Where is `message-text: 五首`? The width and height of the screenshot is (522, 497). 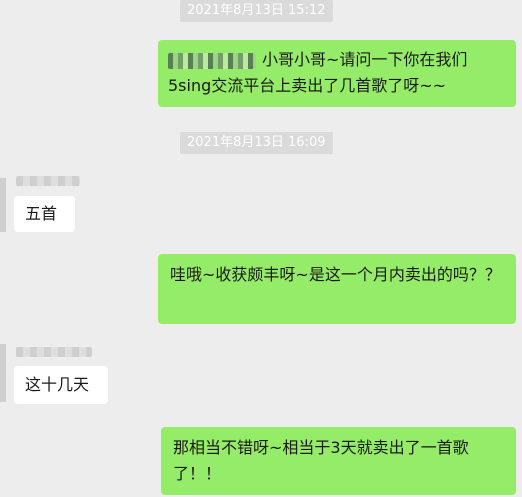
message-text: 五首 is located at coordinates (41, 213).